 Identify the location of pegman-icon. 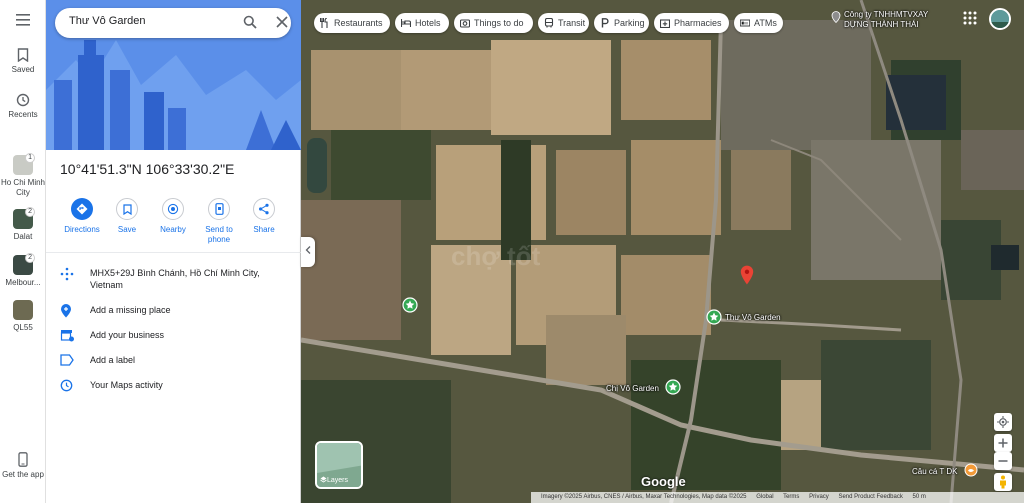
(1003, 482).